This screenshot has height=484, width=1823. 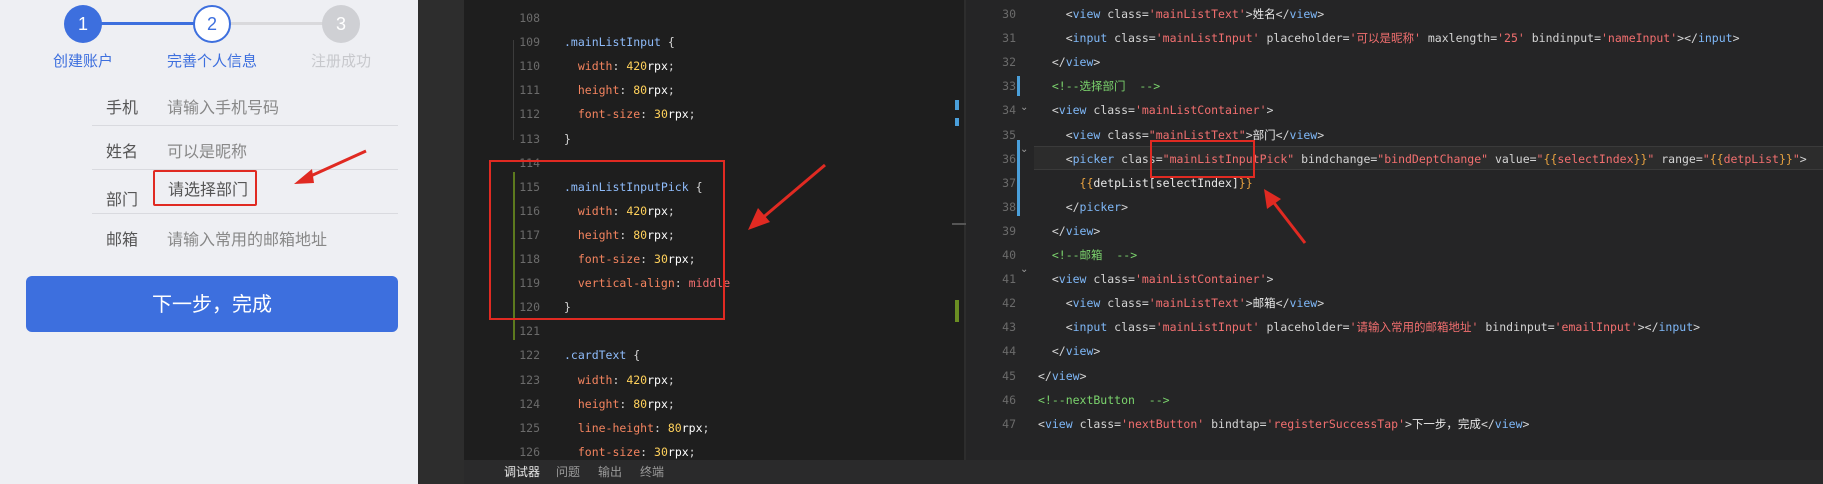 What do you see at coordinates (602, 114) in the screenshot?
I see `code-token: font-size` at bounding box center [602, 114].